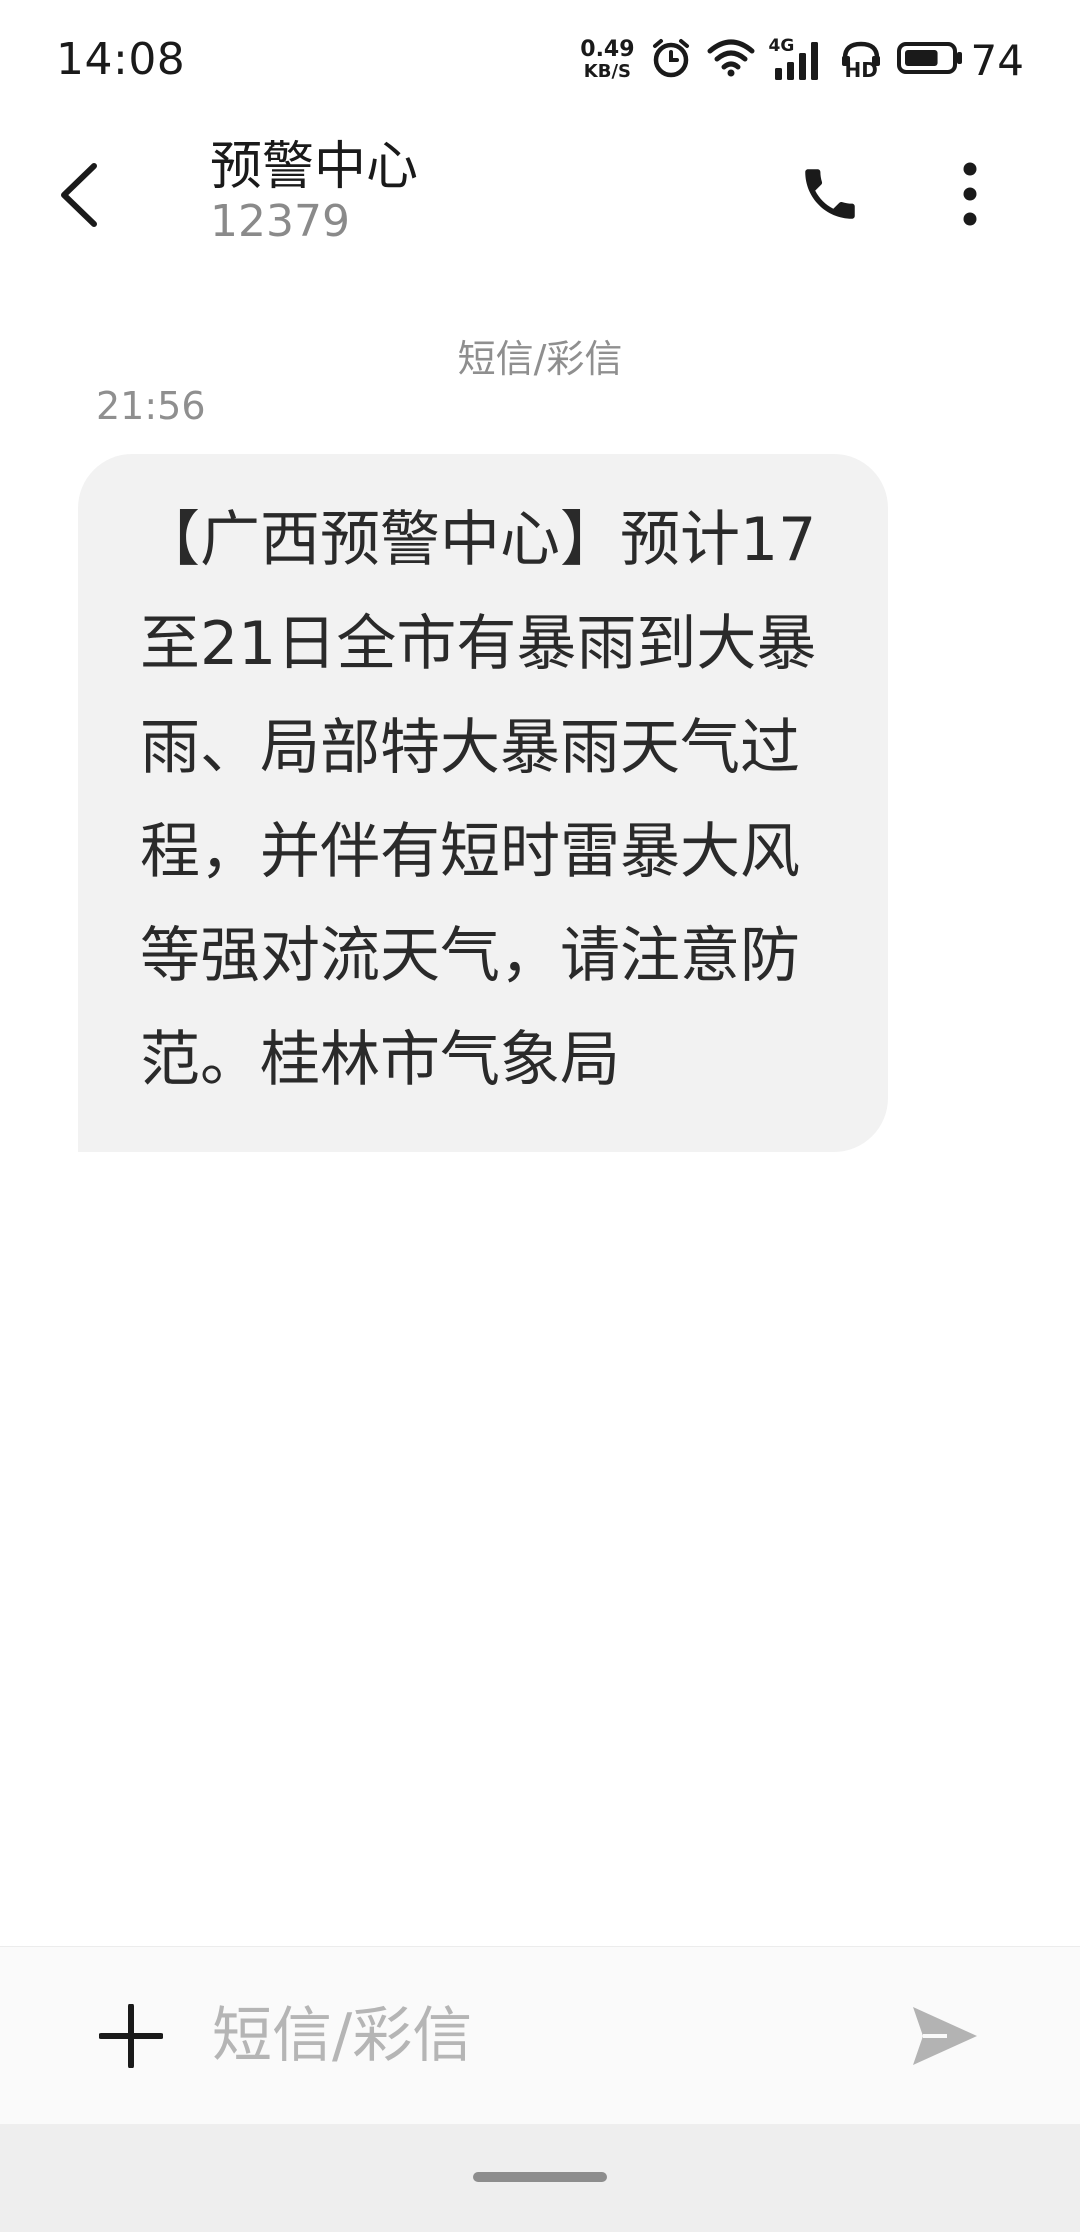 The image size is (1080, 2232). Describe the element at coordinates (121, 59) in the screenshot. I see `status-time: 14:08` at that location.